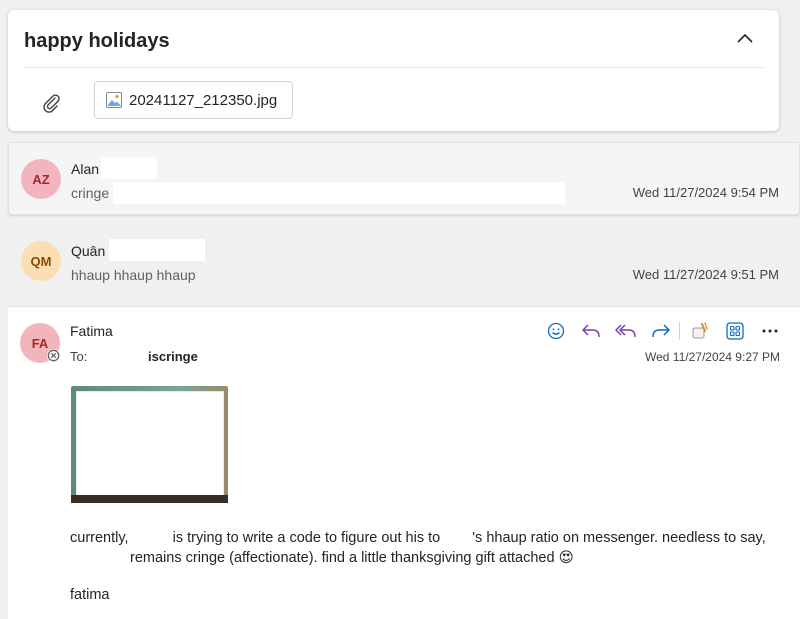 This screenshot has height=619, width=800. Describe the element at coordinates (97, 41) in the screenshot. I see `thread-subject: happy holidays` at that location.